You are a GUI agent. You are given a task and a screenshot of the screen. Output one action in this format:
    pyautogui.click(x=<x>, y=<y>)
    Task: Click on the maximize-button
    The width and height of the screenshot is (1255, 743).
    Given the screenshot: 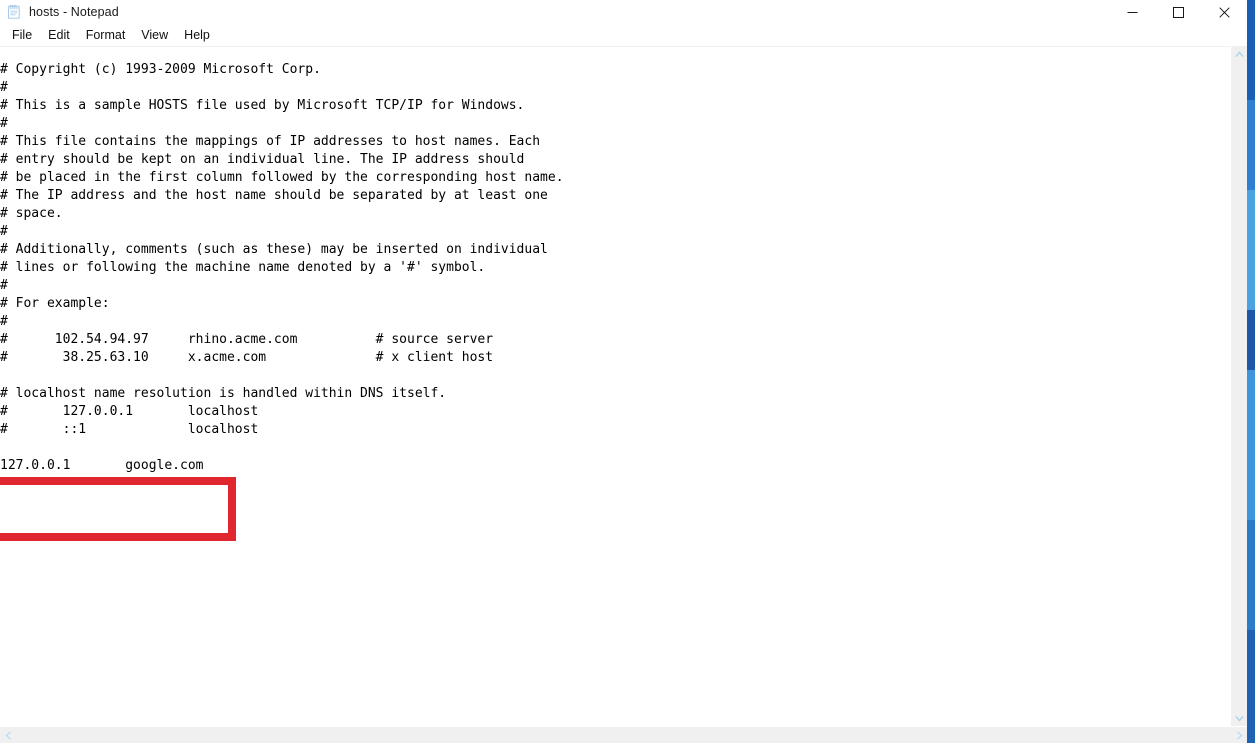 What is the action you would take?
    pyautogui.click(x=1178, y=12)
    